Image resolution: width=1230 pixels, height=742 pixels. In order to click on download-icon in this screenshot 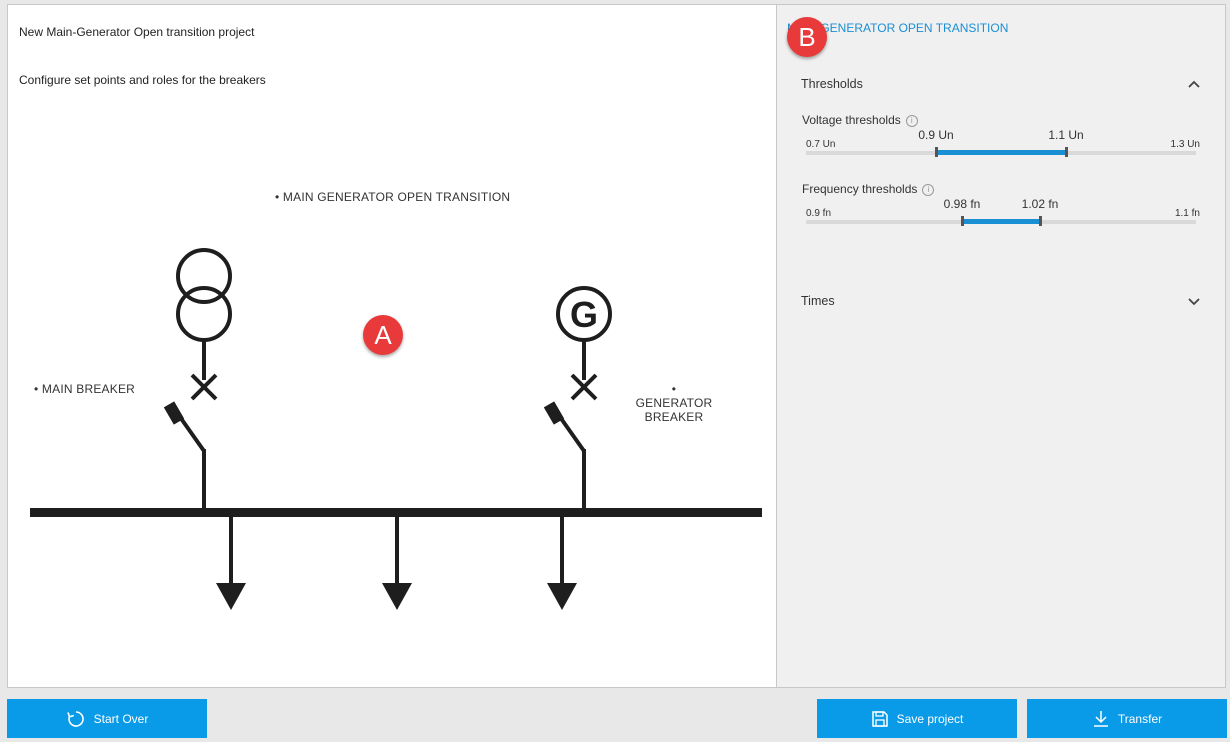, I will do `click(1100, 718)`.